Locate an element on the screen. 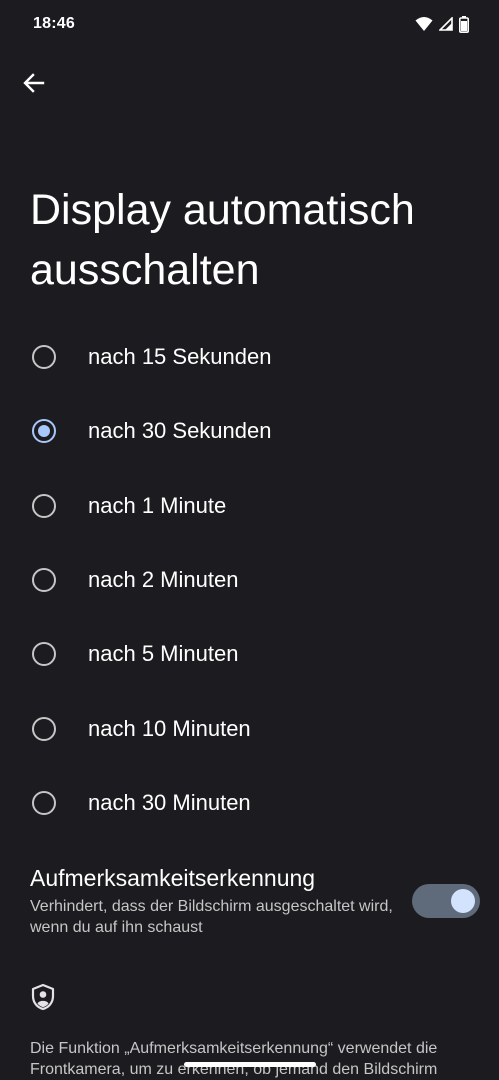  radio-option-label: nach 15 Sekunden is located at coordinates (180, 357).